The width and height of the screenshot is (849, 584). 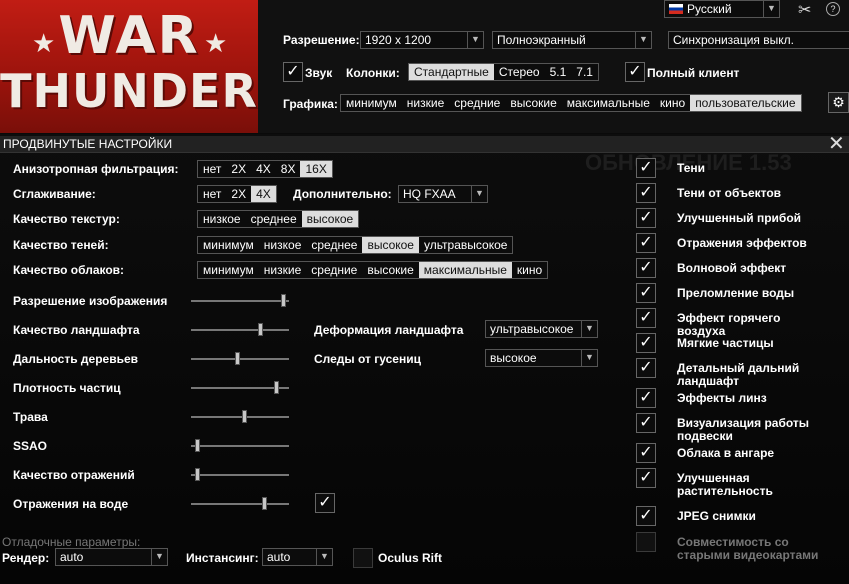 I want to click on war-thunder-logo: ★ ★ WAR THUNDER, so click(x=129, y=66).